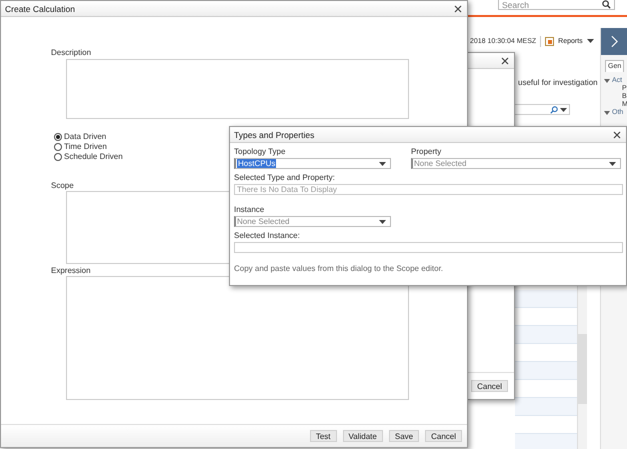  Describe the element at coordinates (40, 9) in the screenshot. I see `window-title: Create Calculation` at that location.